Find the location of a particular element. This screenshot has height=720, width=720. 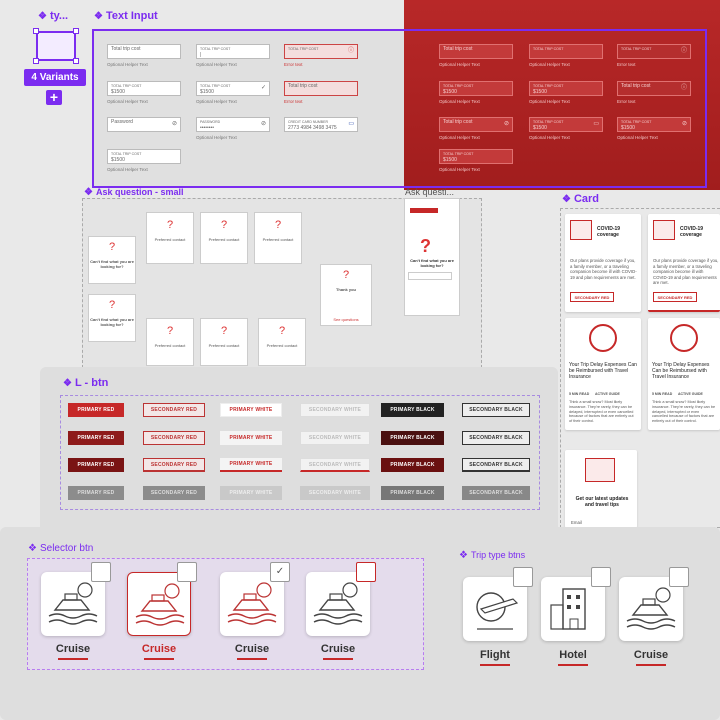

secondary-white-button-disabled: SECONDARY WHITE is located at coordinates (335, 493).